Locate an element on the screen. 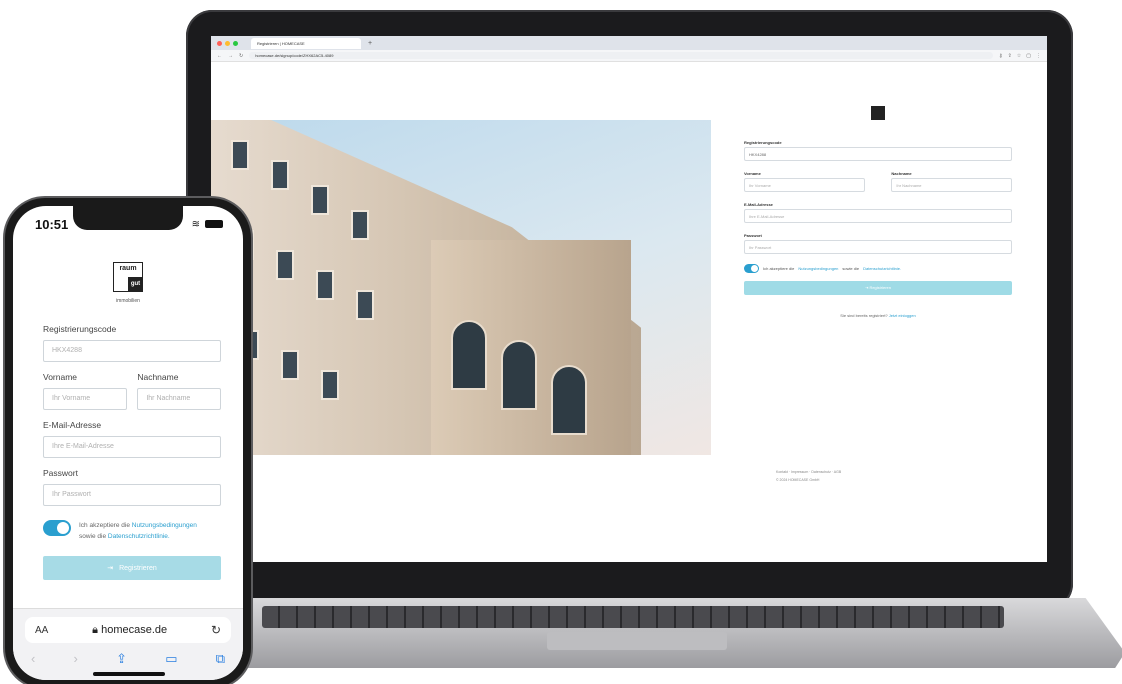 The height and width of the screenshot is (684, 1122). star-icon: ☆ is located at coordinates (1019, 56).